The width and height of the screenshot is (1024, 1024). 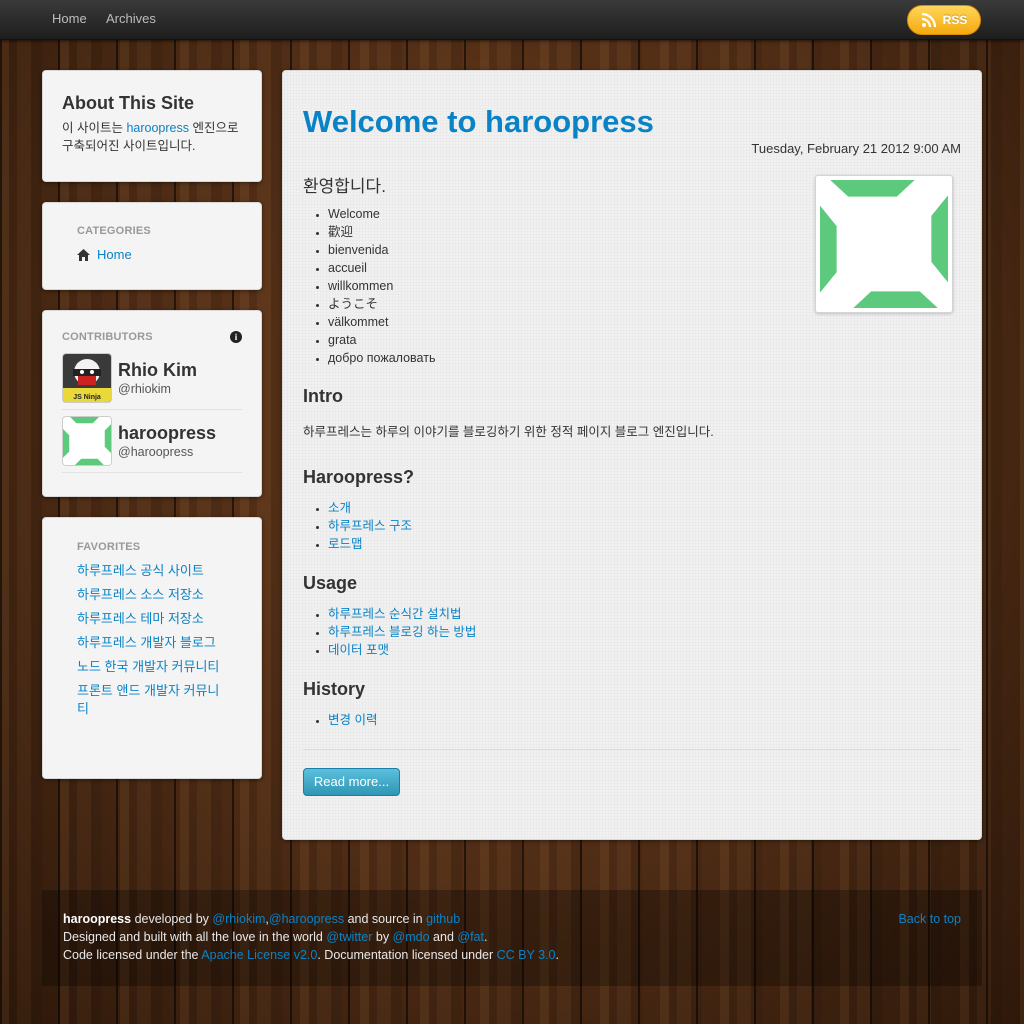 I want to click on data-format-link: 데이터 포맷, so click(x=358, y=650).